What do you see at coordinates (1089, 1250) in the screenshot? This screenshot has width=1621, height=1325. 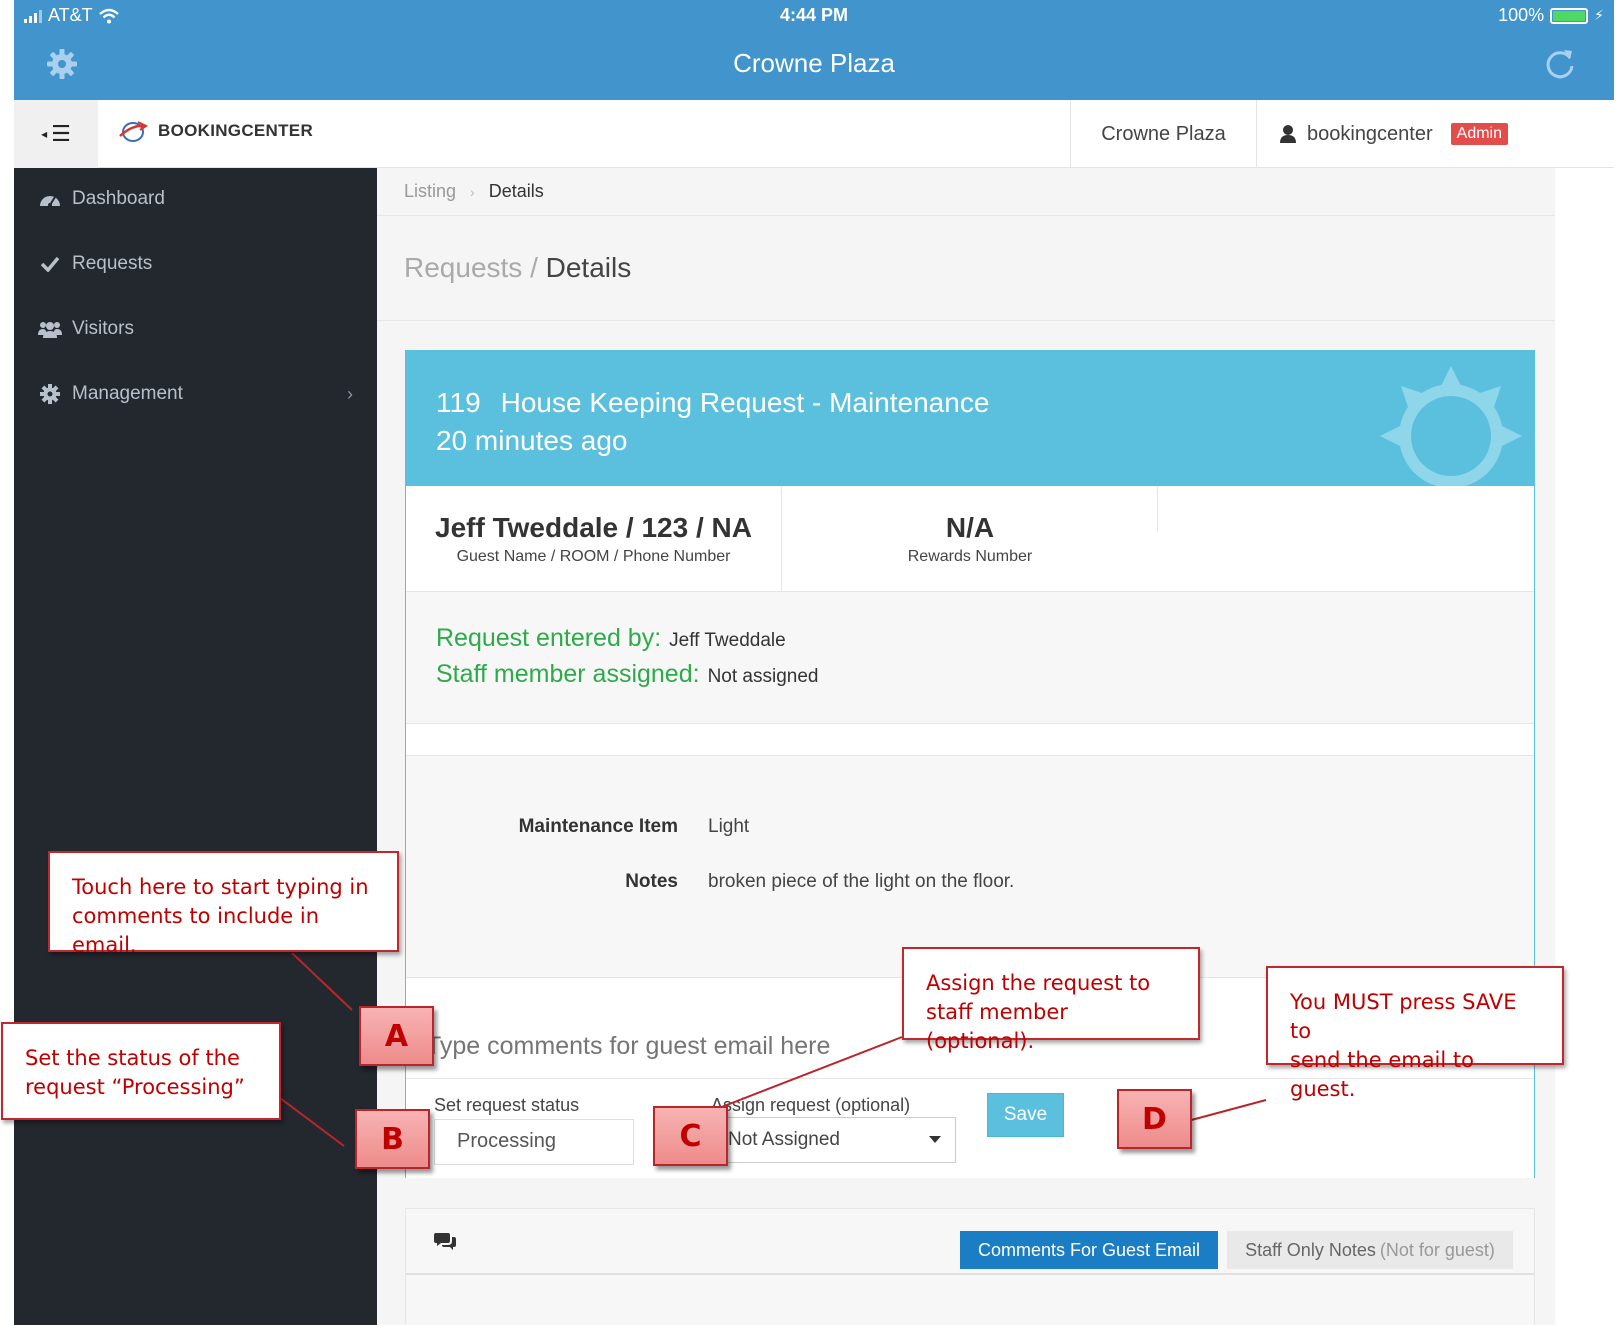 I see `tab-guest-comments: Comments For Guest Email` at bounding box center [1089, 1250].